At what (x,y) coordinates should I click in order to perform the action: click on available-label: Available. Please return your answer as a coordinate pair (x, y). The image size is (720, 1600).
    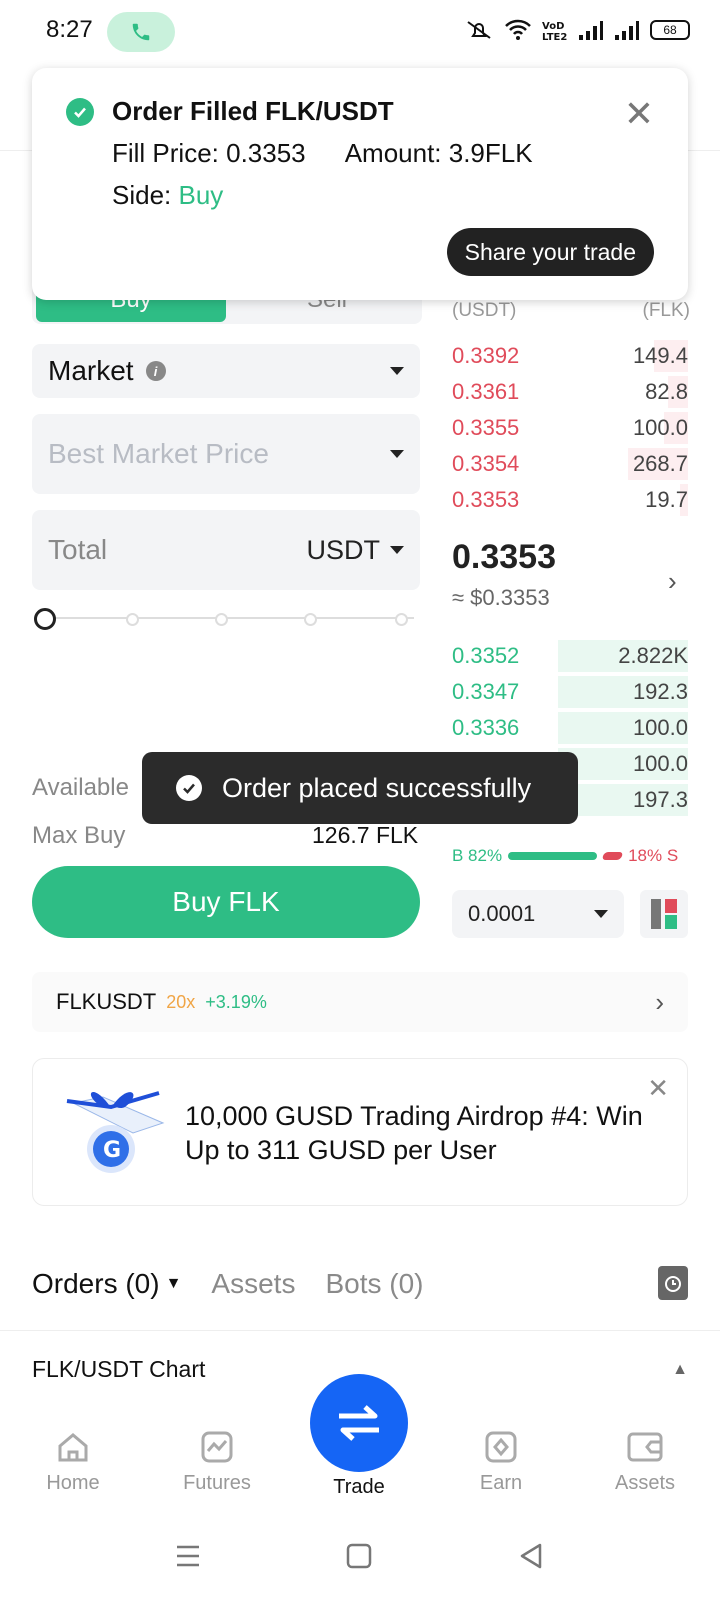
    Looking at the image, I should click on (80, 787).